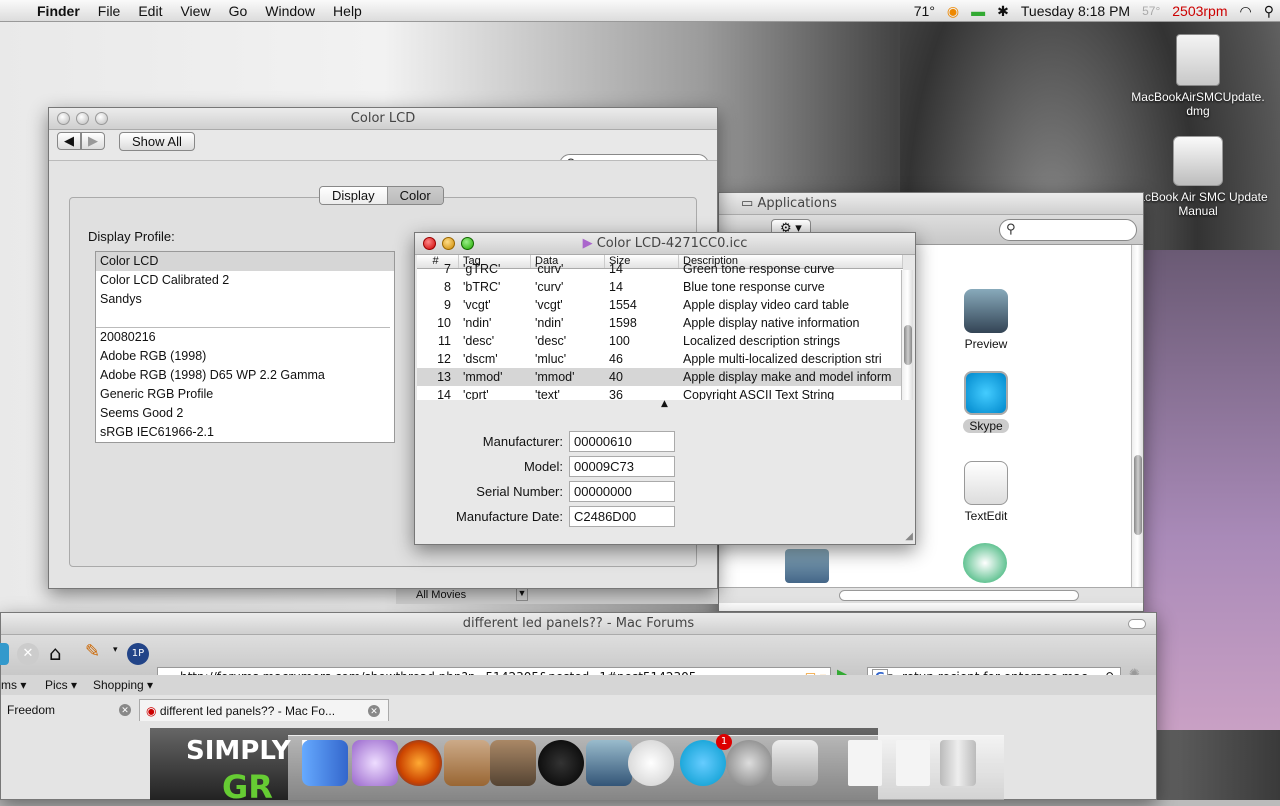 The width and height of the screenshot is (1280, 806). I want to click on manufacture-date-field: C2486D00, so click(622, 516).